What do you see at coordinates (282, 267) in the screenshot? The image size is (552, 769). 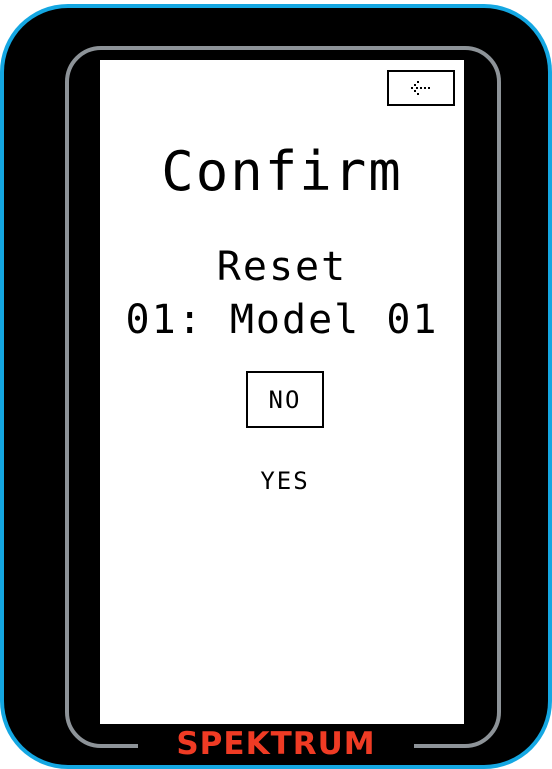 I see `reset-message: Reset` at bounding box center [282, 267].